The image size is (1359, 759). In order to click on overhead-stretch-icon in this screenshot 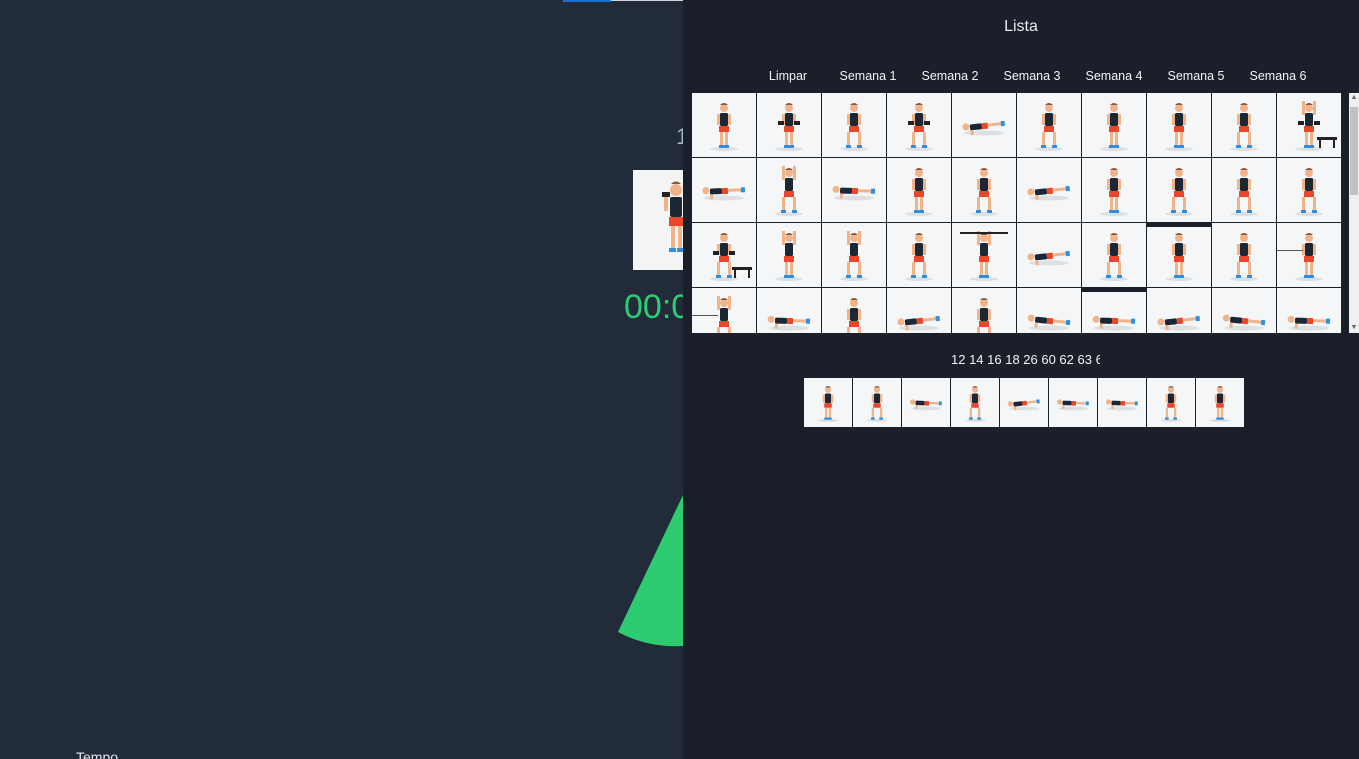, I will do `click(854, 315)`.